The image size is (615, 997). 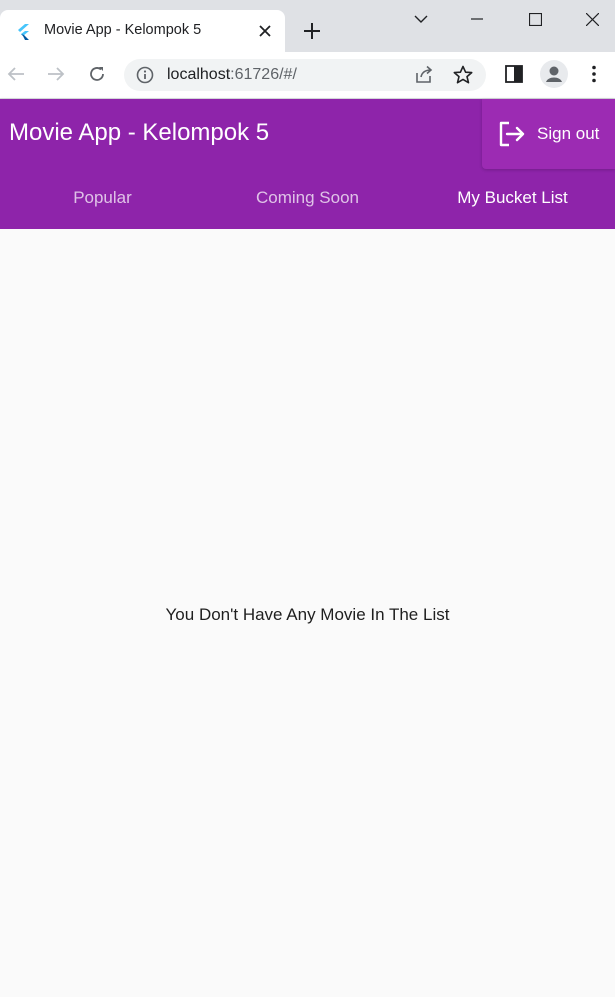 I want to click on forward-arrow-icon, so click(x=56, y=74).